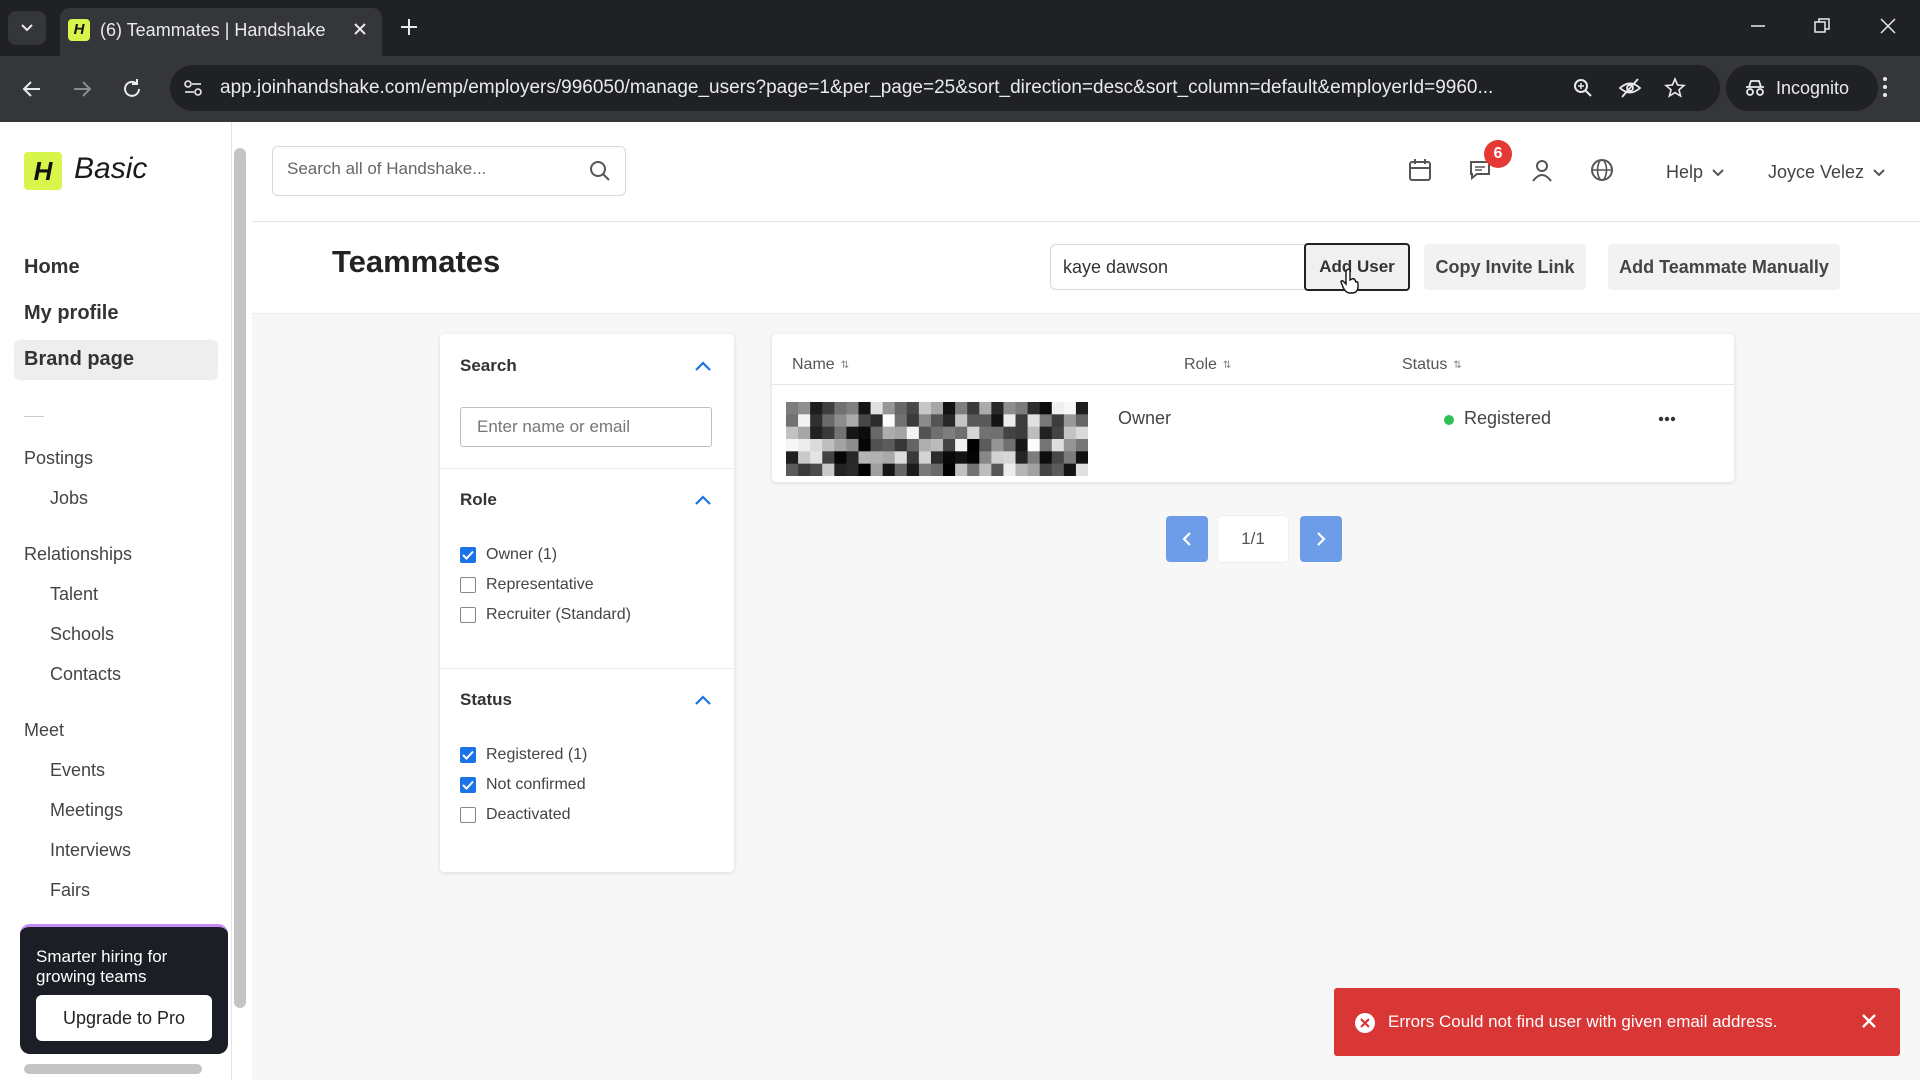  I want to click on forward-arrow-icon, so click(82, 89).